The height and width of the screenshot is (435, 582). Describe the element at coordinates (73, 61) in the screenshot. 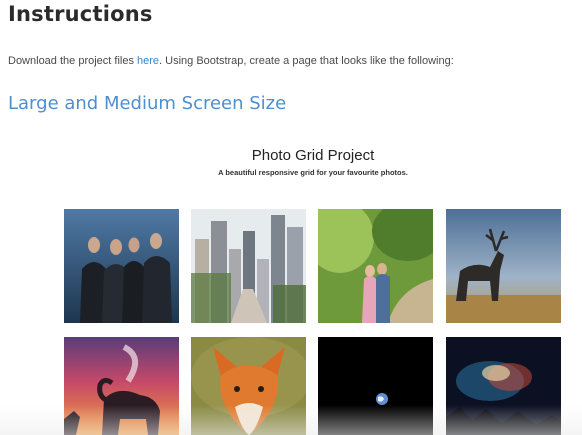

I see `intro-text-before: Download the project files` at that location.